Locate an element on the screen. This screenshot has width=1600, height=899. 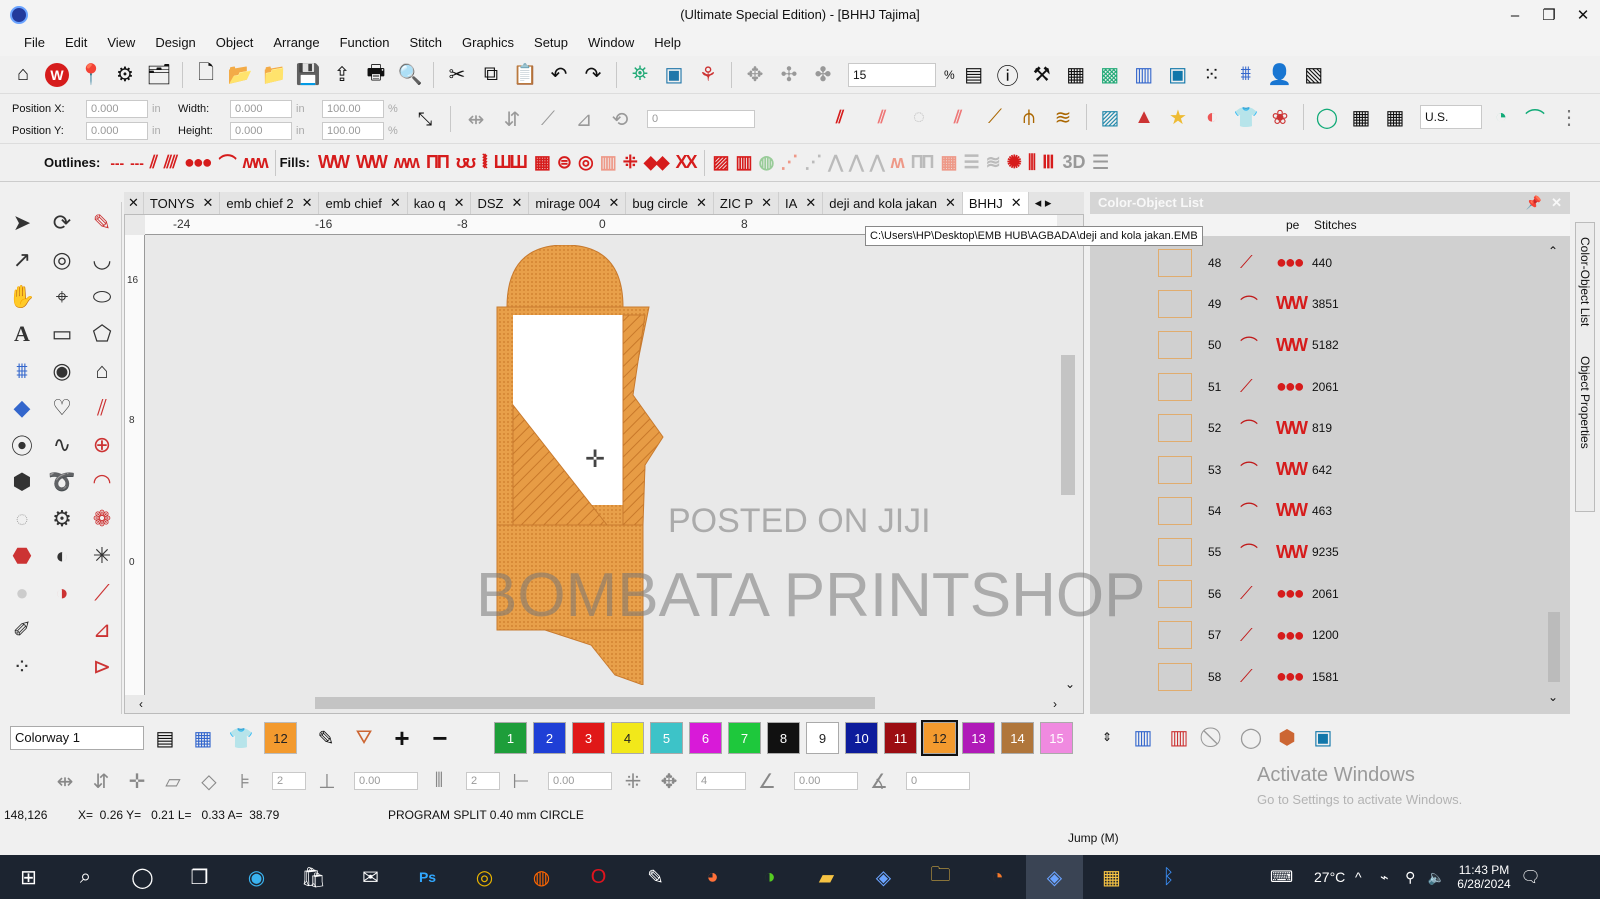
count-icon: ✥ is located at coordinates (669, 781).